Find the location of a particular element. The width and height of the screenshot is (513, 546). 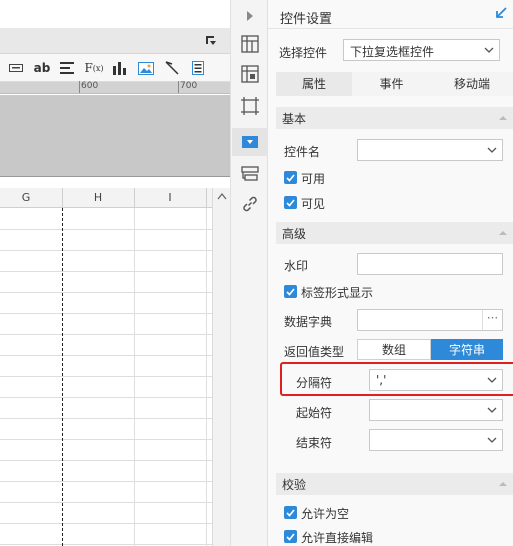

advanced-section-title: 高级 is located at coordinates (294, 234).